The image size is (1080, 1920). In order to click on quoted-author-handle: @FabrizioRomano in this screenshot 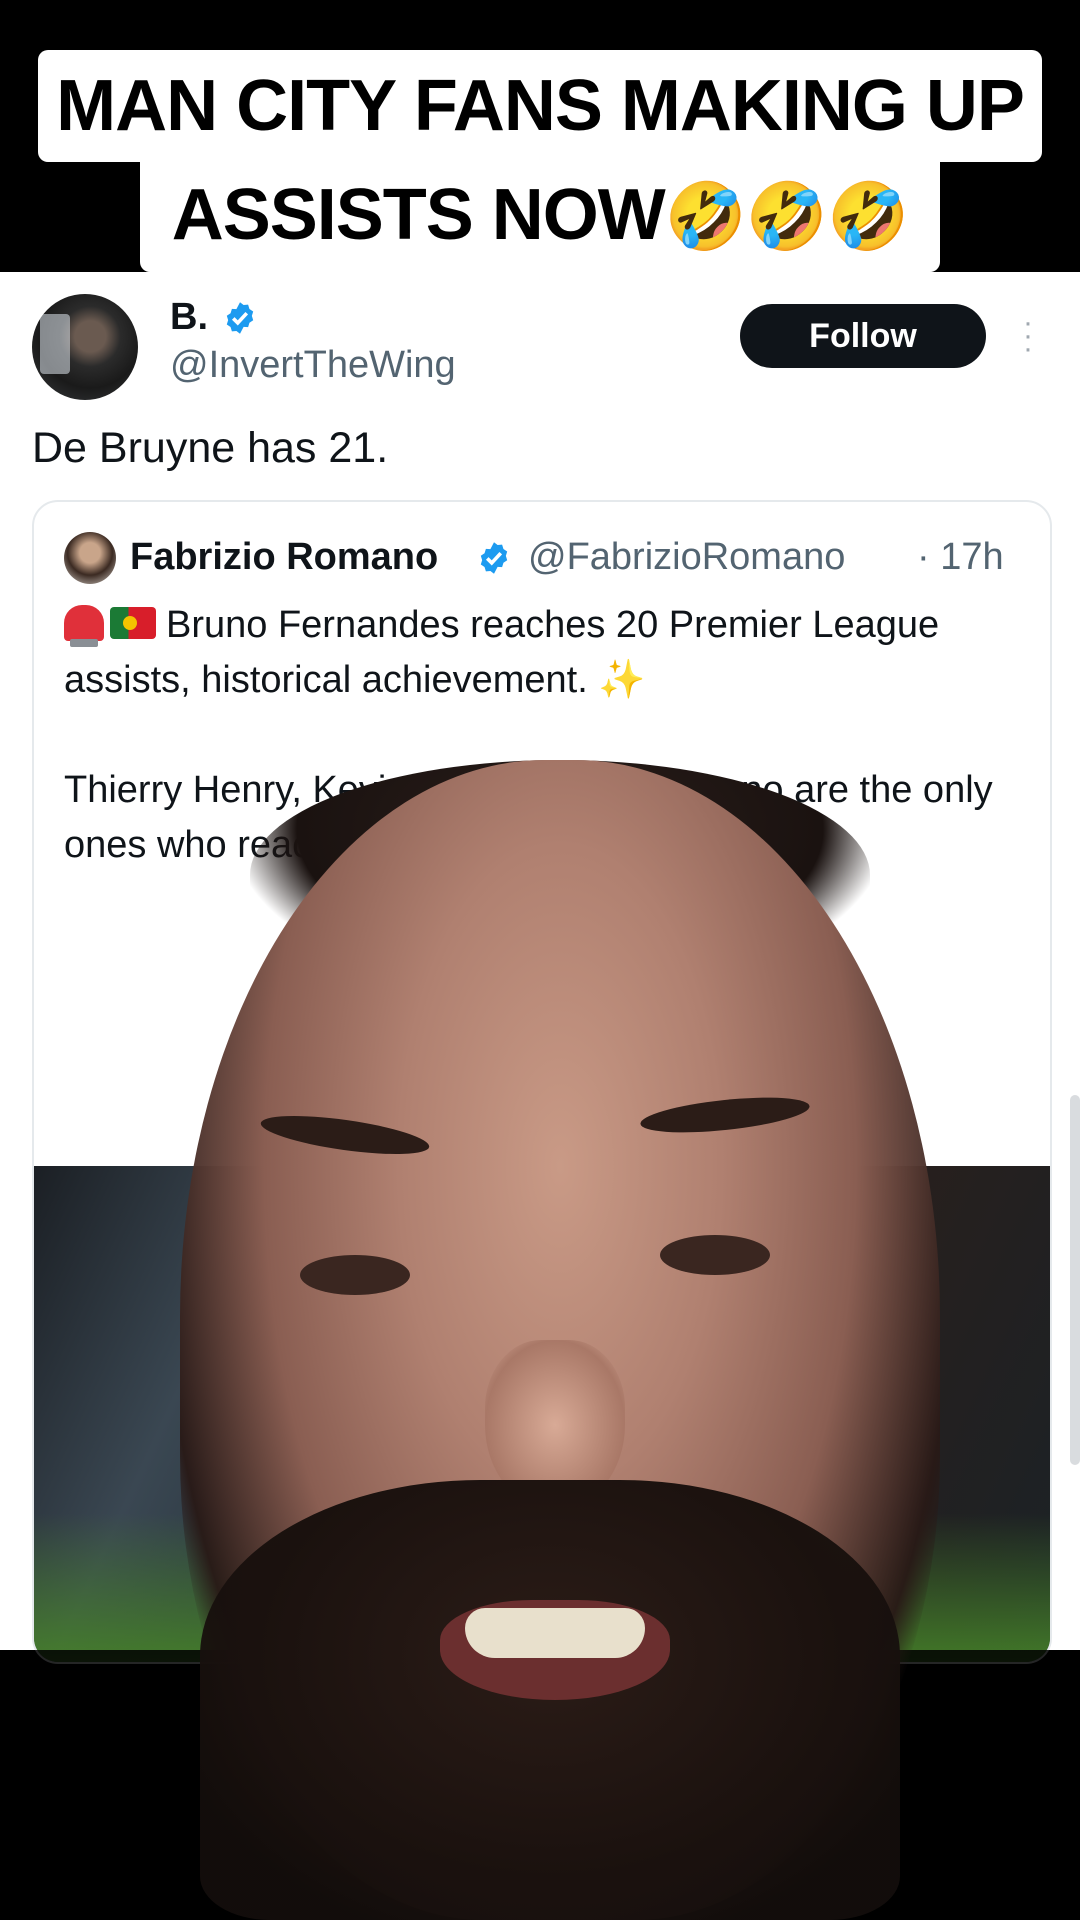, I will do `click(686, 557)`.